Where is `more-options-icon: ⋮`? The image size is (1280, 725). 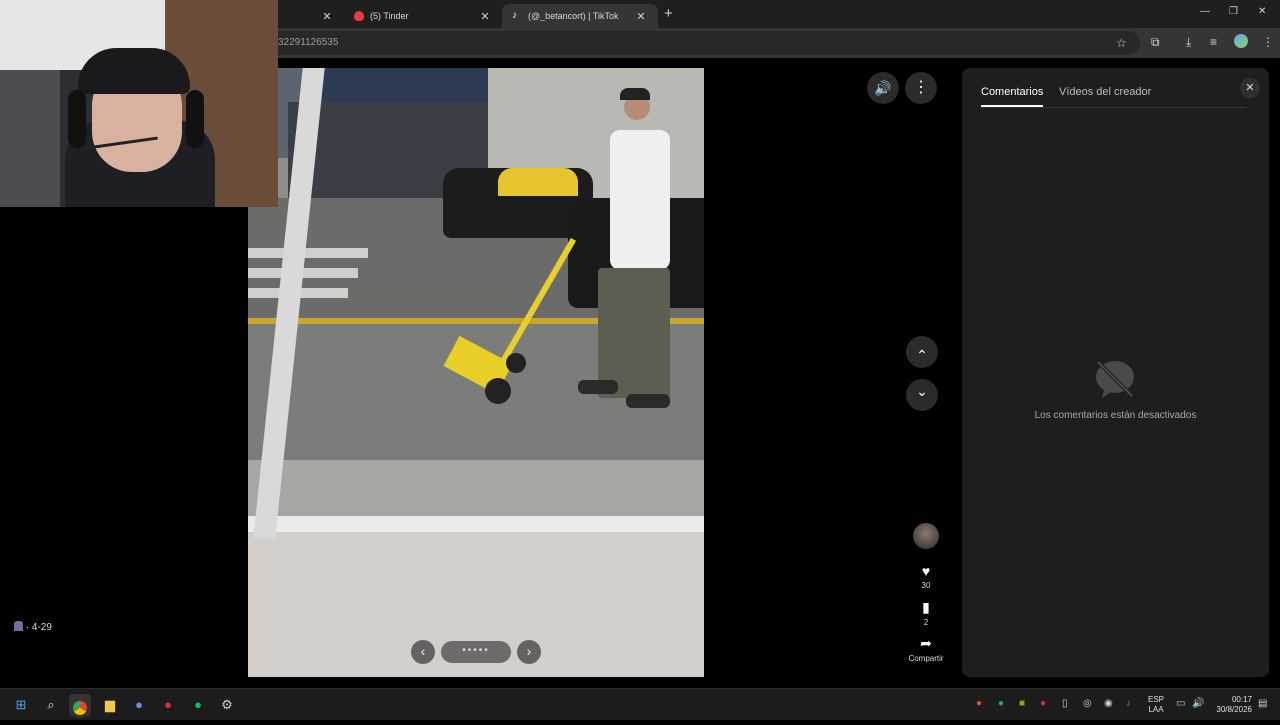
more-options-icon: ⋮ is located at coordinates (921, 88).